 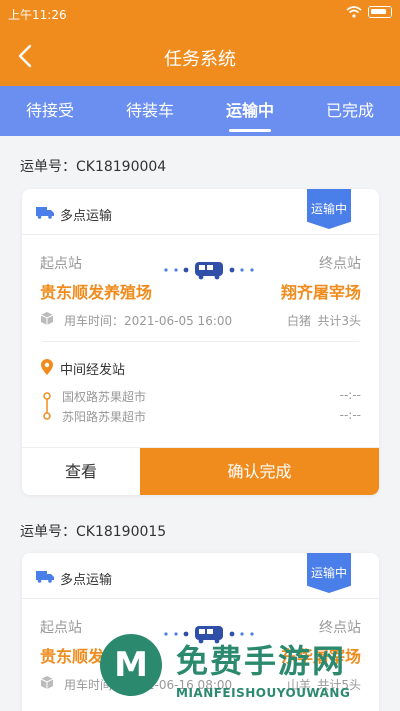 I want to click on divider, so click(x=200, y=341).